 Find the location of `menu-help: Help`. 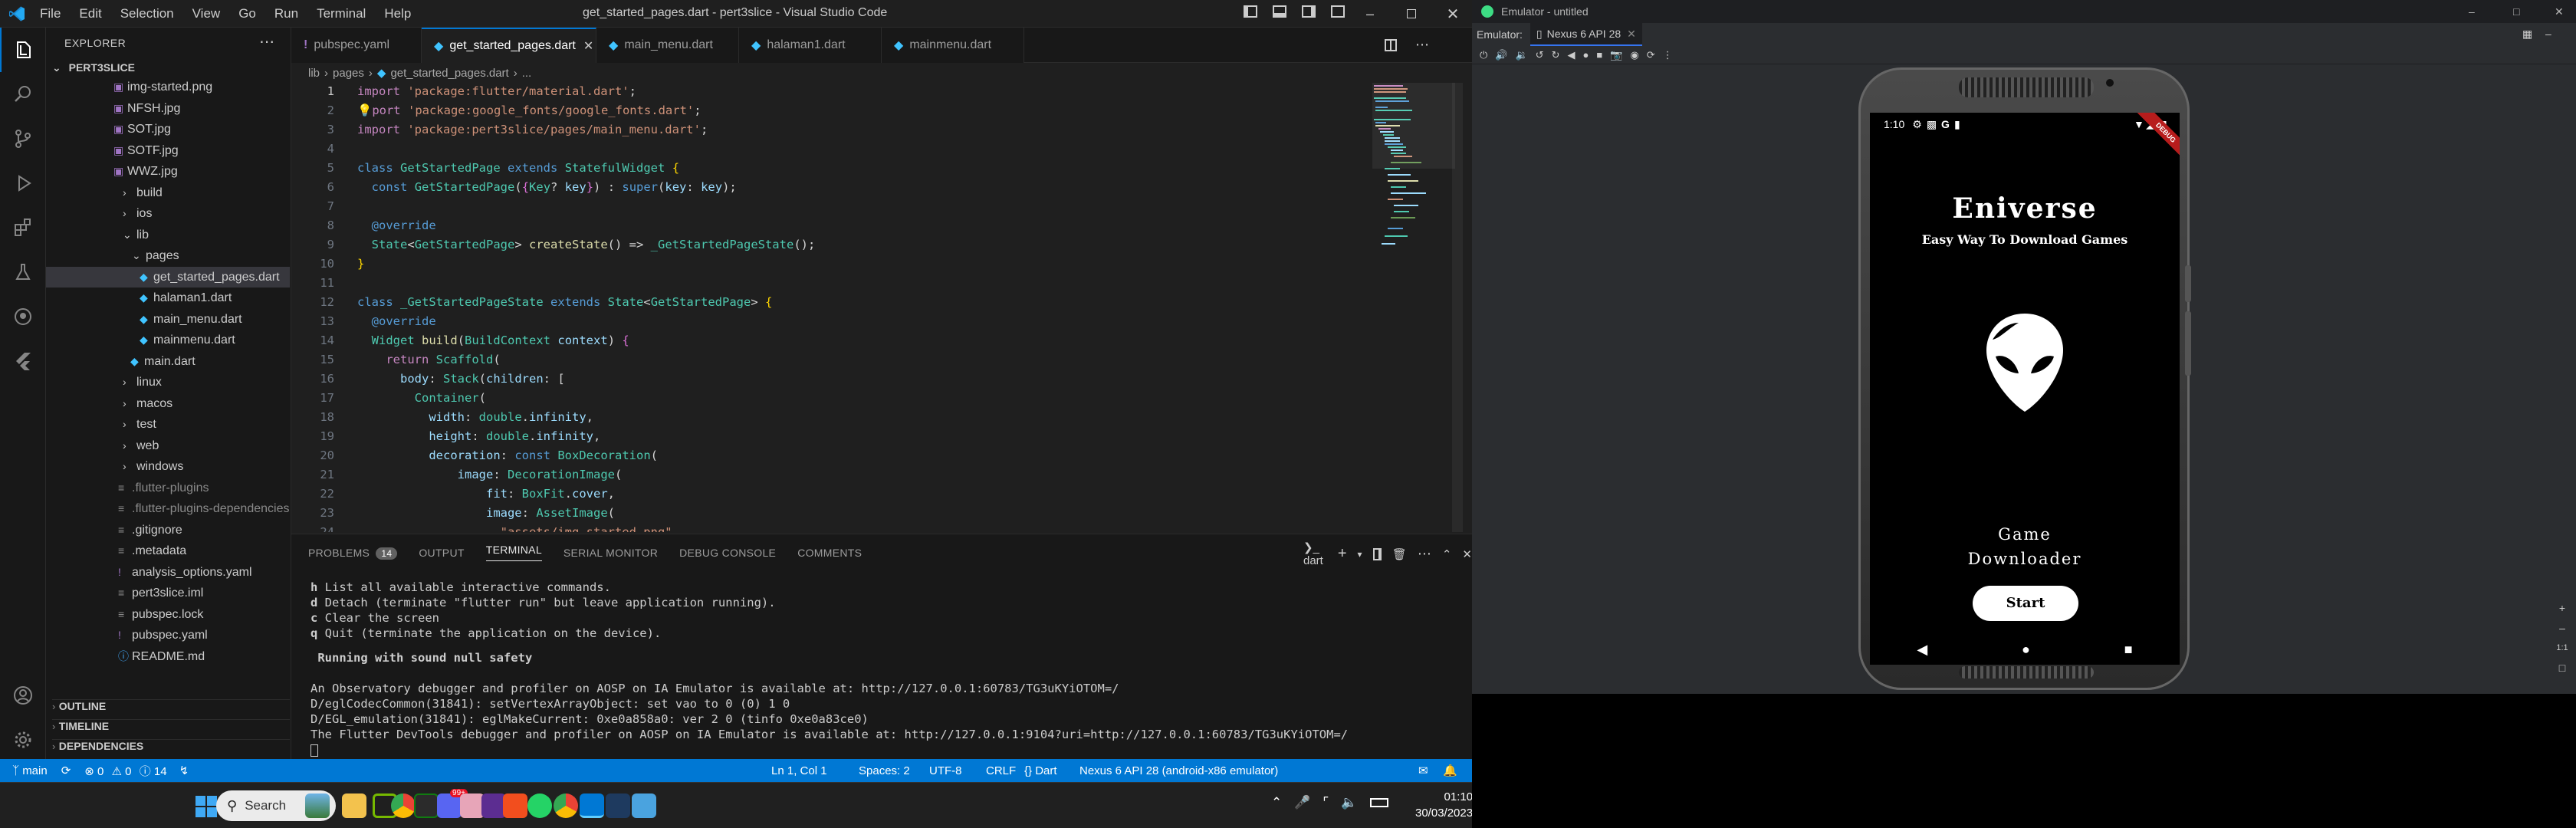

menu-help: Help is located at coordinates (398, 14).